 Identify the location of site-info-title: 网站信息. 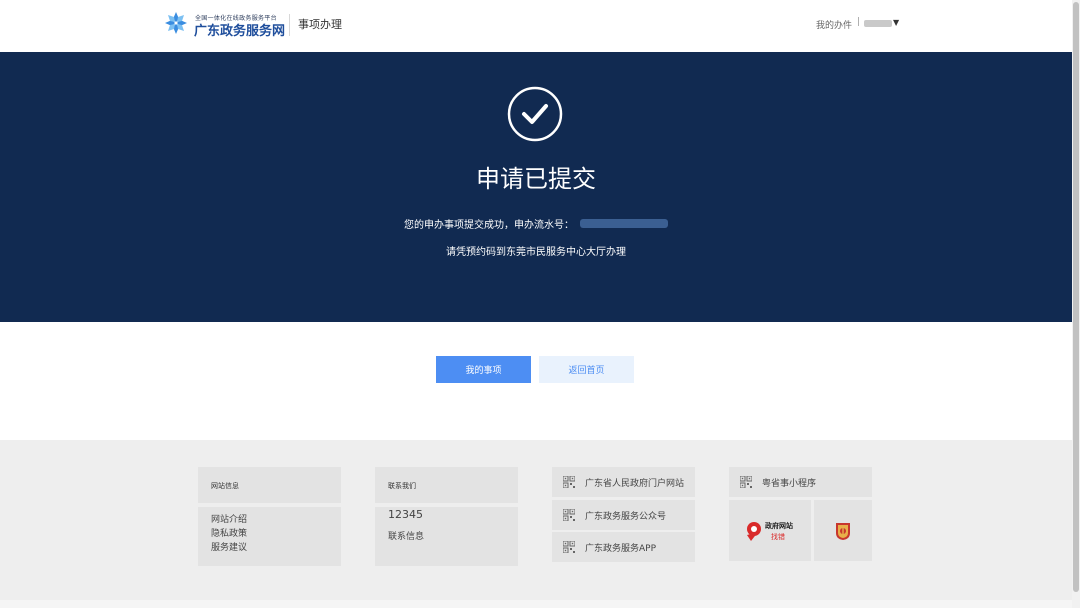
(225, 486).